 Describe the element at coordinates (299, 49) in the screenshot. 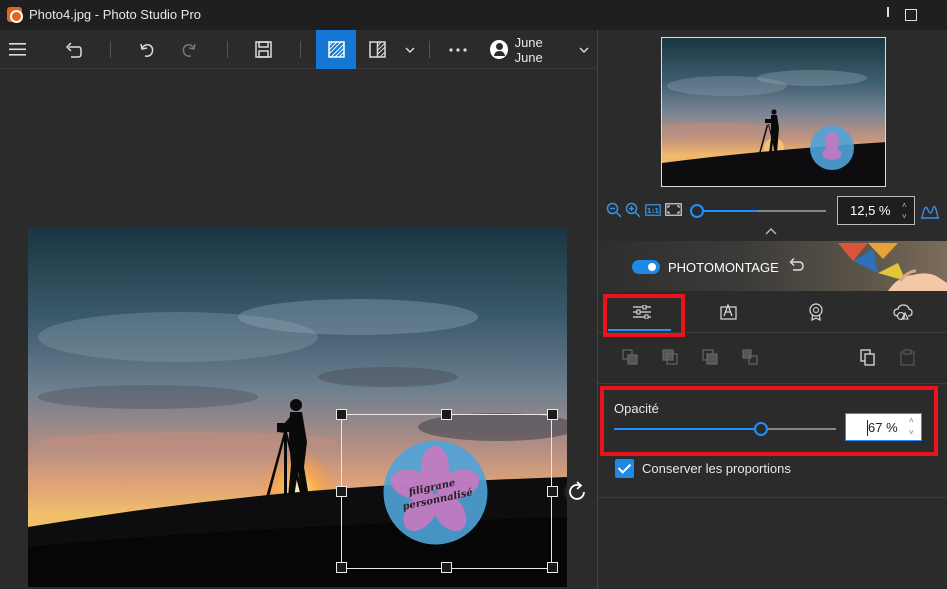

I see `toolbar: June June` at that location.